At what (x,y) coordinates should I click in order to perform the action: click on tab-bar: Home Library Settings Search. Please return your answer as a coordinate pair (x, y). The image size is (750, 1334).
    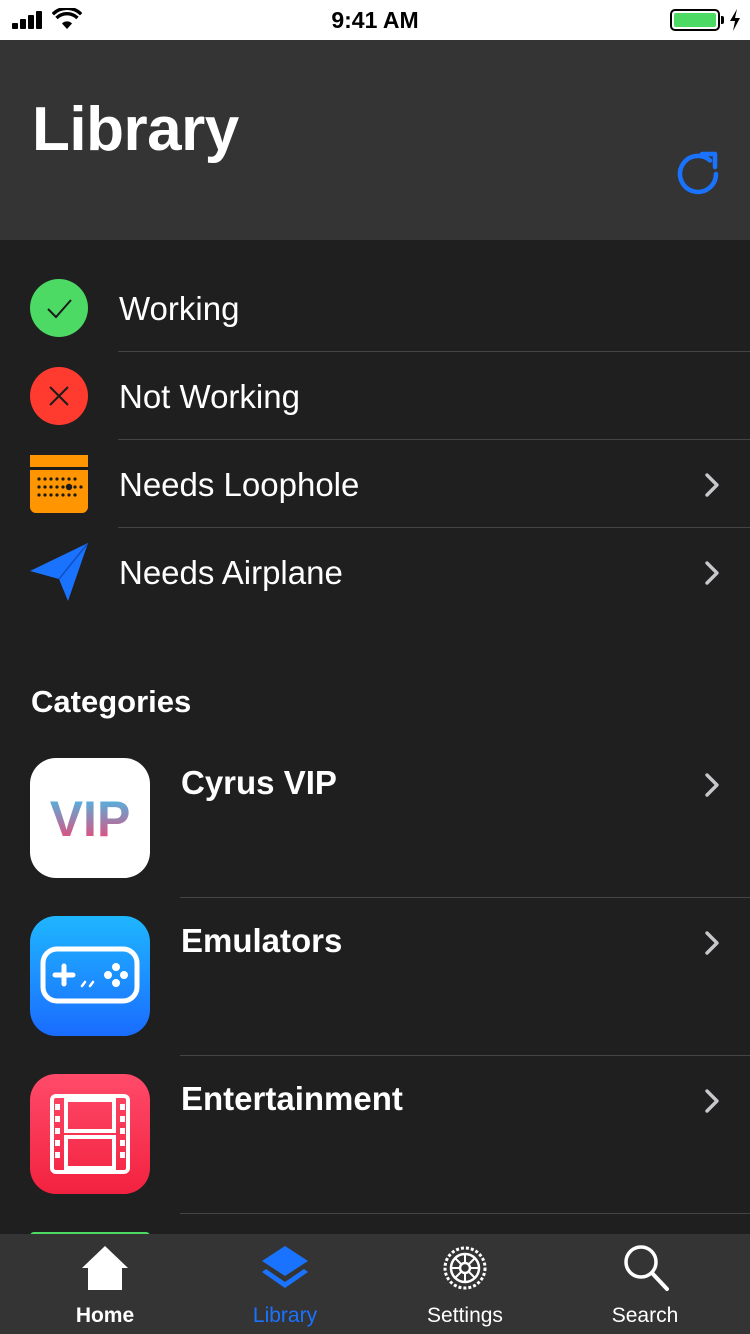
    Looking at the image, I should click on (375, 1284).